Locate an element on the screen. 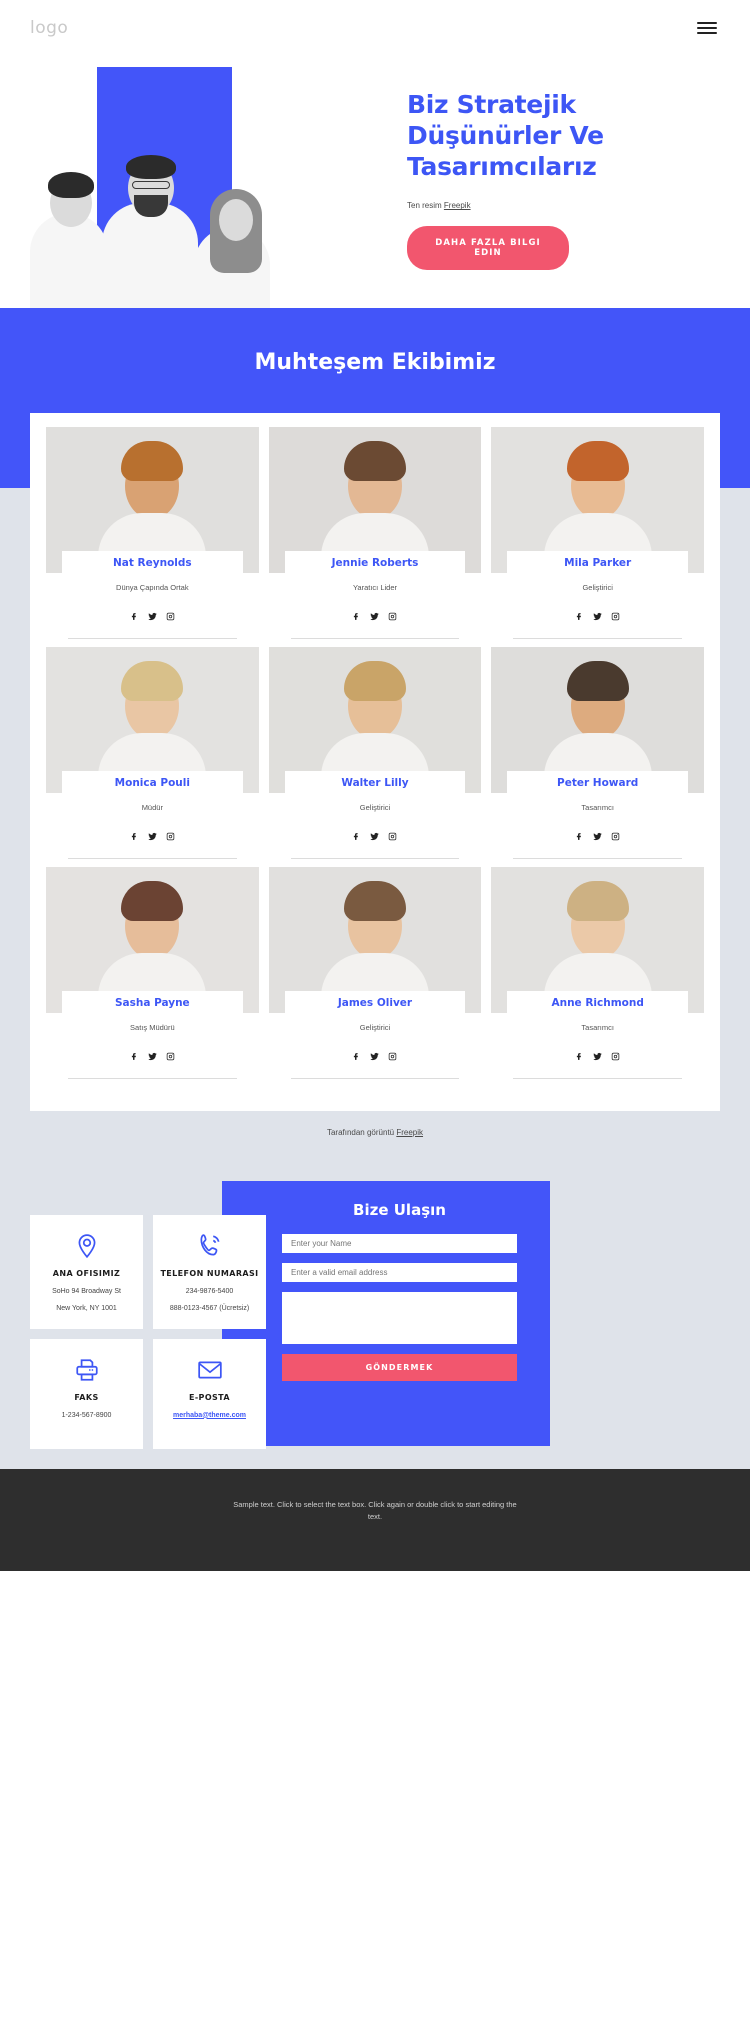 Image resolution: width=750 pixels, height=2041 pixels. contact-info-title: E-POSTA is located at coordinates (209, 1397).